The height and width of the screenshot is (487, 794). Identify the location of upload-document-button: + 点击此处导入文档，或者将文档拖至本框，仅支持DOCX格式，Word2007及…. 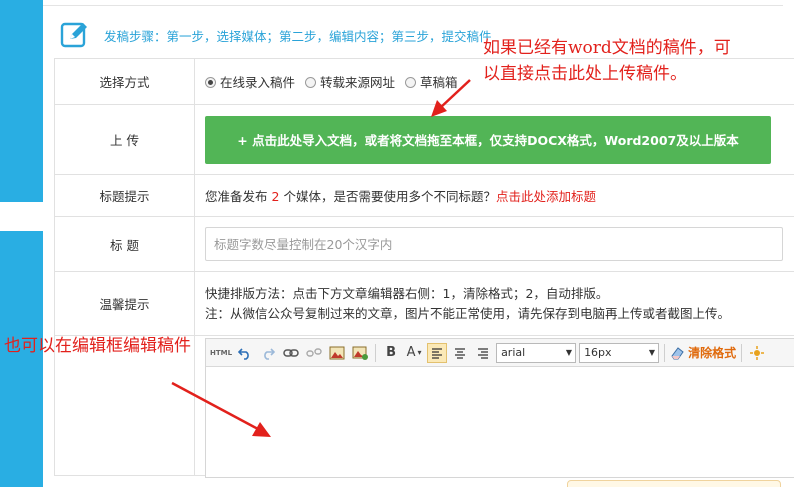
(488, 139).